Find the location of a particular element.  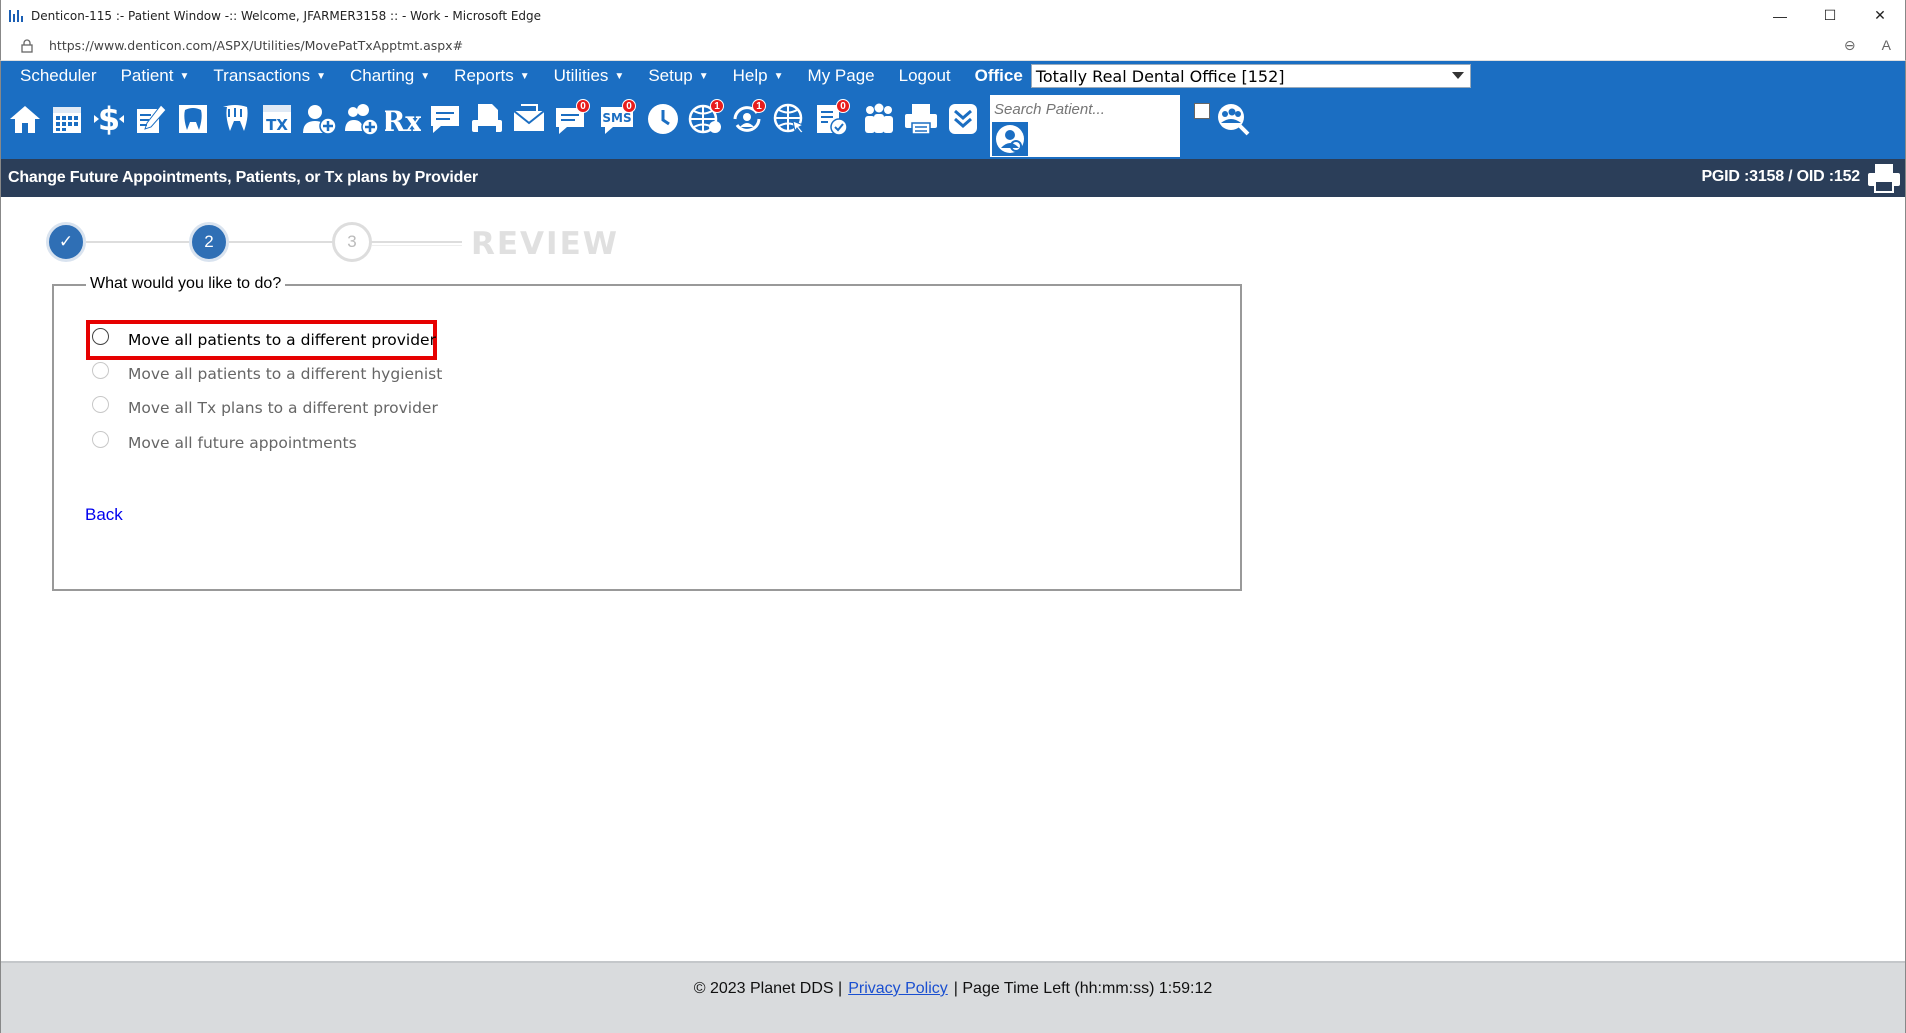

maximize-icon: ☐ is located at coordinates (1830, 15).